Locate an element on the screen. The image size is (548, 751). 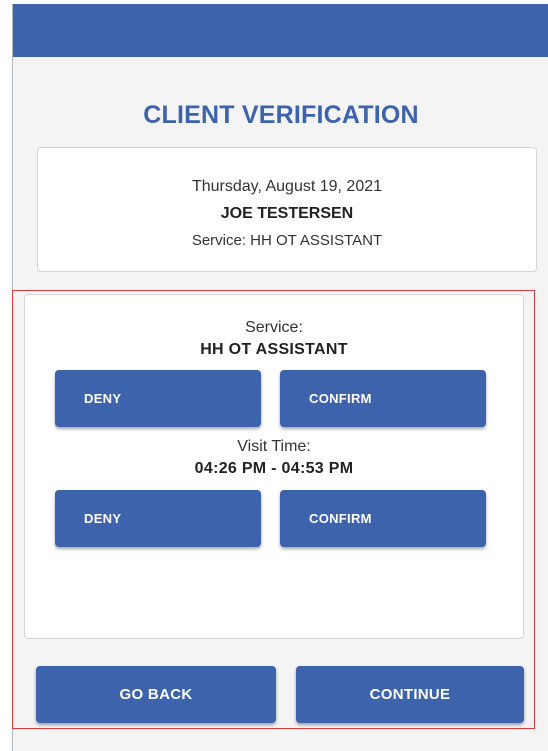
service-confirm-button: CONFIRM is located at coordinates (383, 398).